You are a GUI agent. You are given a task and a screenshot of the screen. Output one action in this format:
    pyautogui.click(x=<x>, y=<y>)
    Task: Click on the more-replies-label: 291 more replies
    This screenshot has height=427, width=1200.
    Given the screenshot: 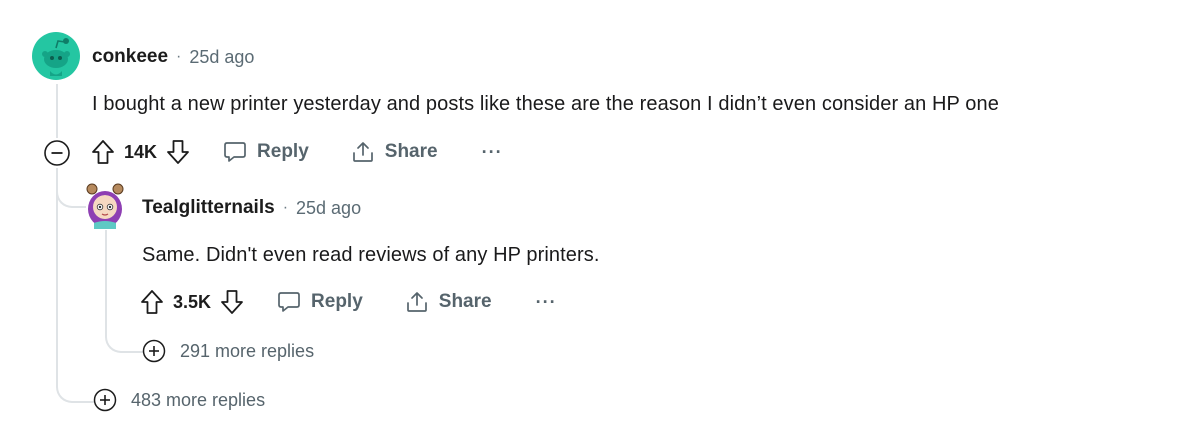 What is the action you would take?
    pyautogui.click(x=247, y=350)
    